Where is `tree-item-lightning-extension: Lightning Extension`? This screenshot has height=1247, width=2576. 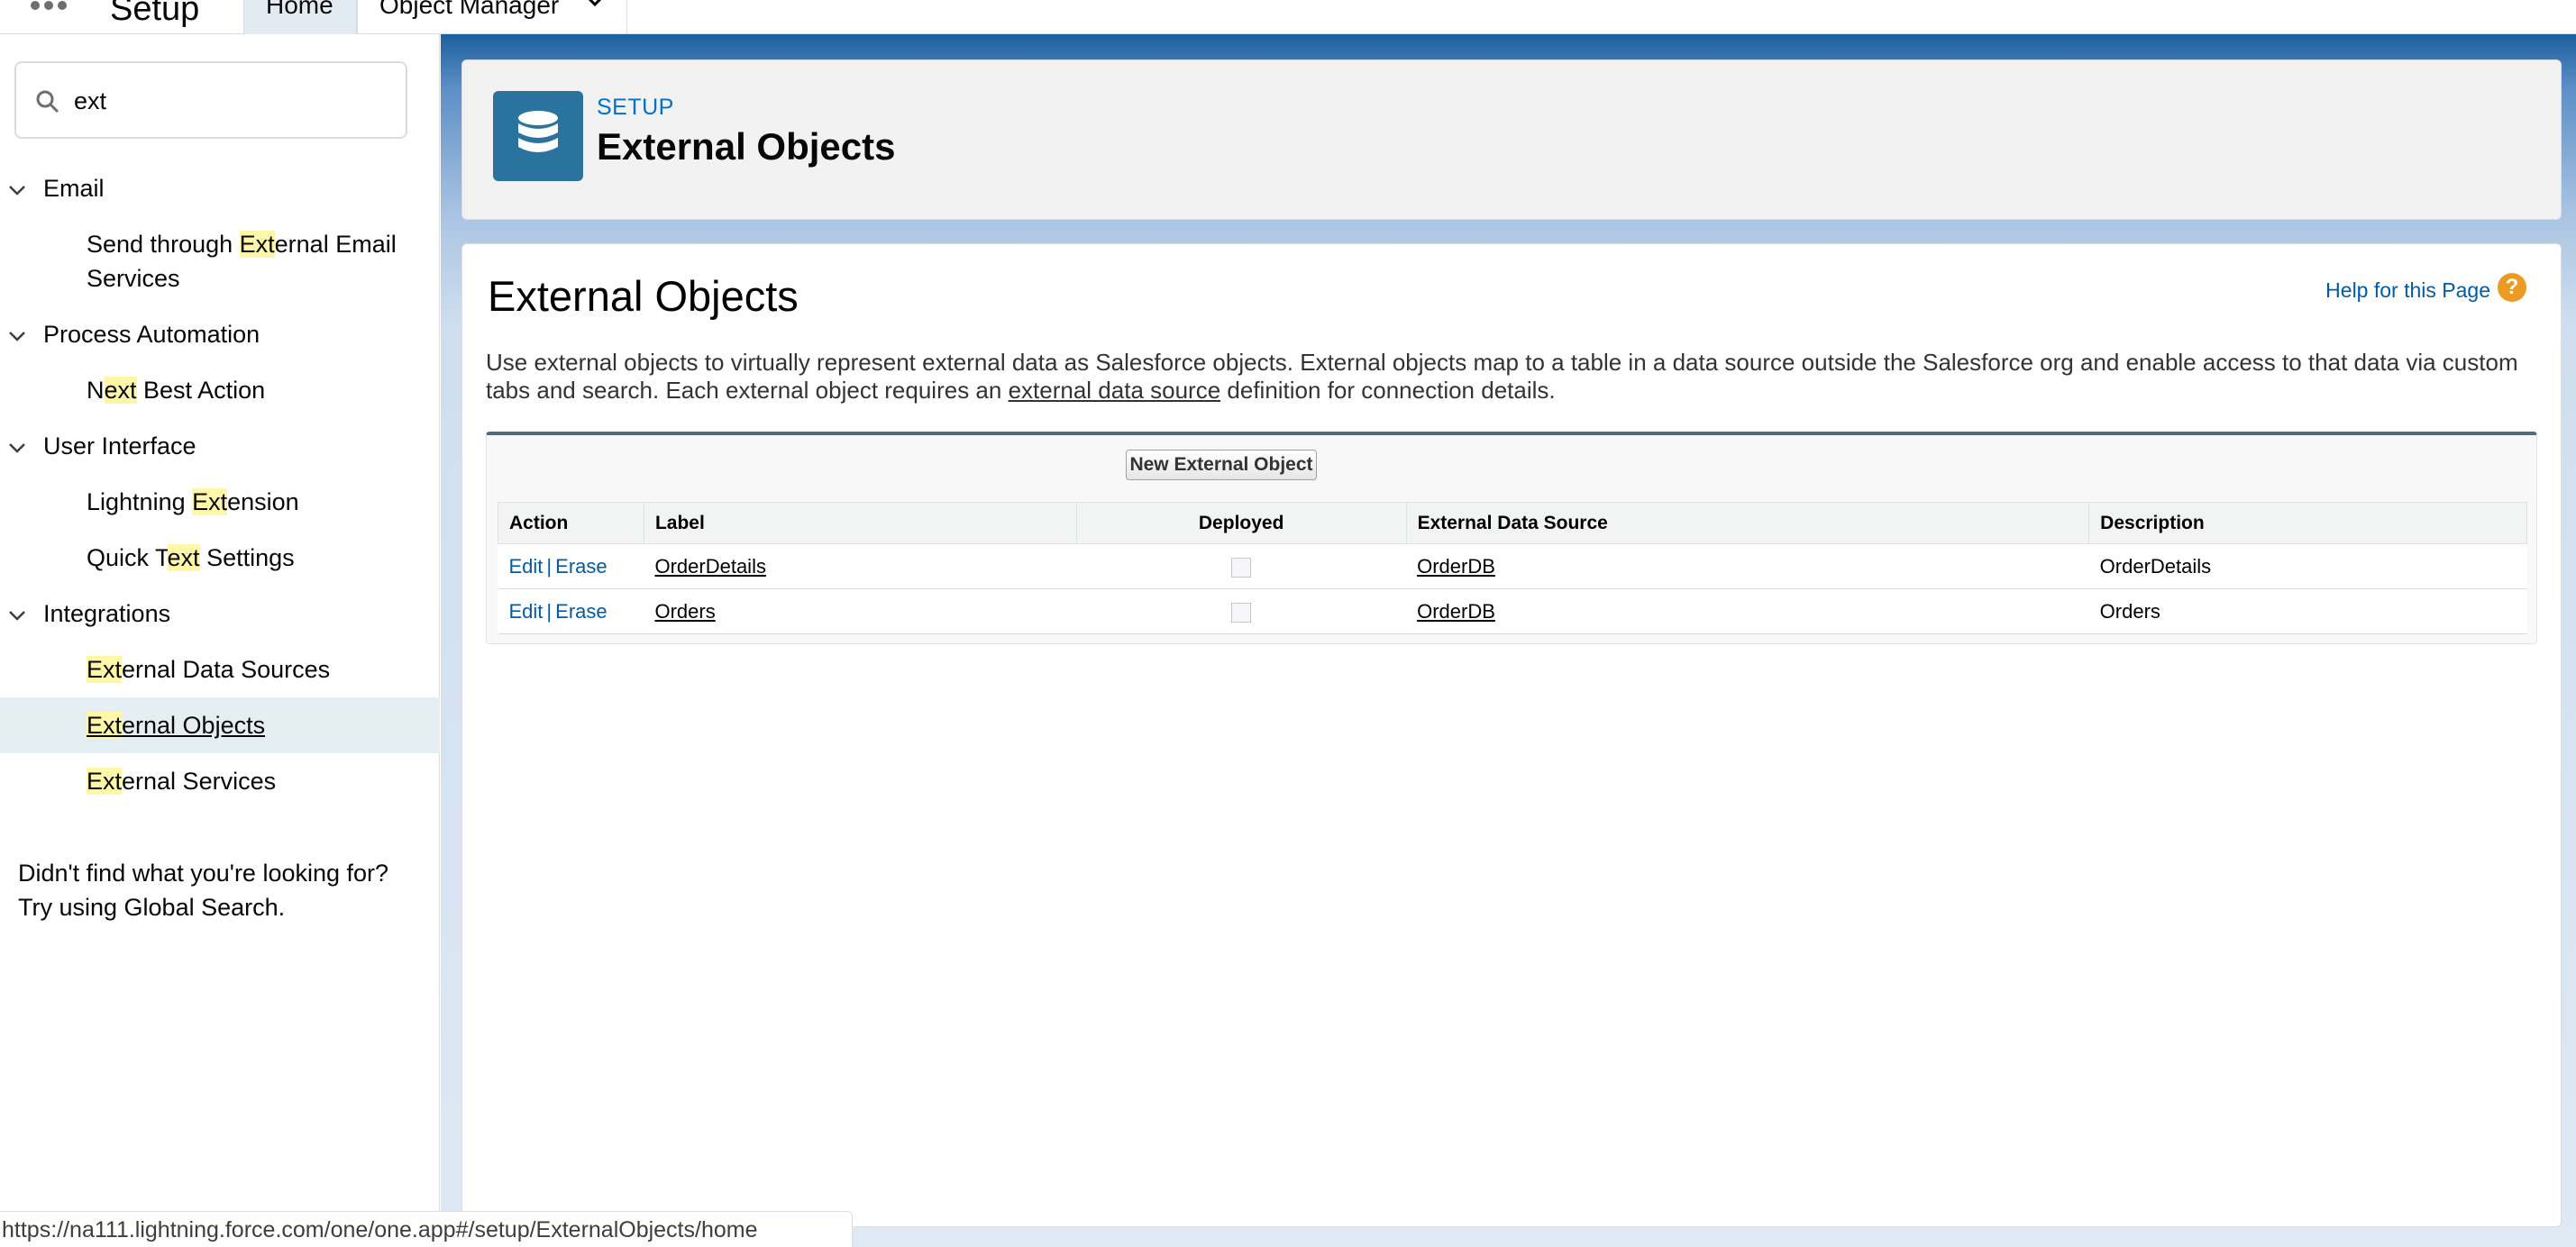
tree-item-lightning-extension: Lightning Extension is located at coordinates (220, 502).